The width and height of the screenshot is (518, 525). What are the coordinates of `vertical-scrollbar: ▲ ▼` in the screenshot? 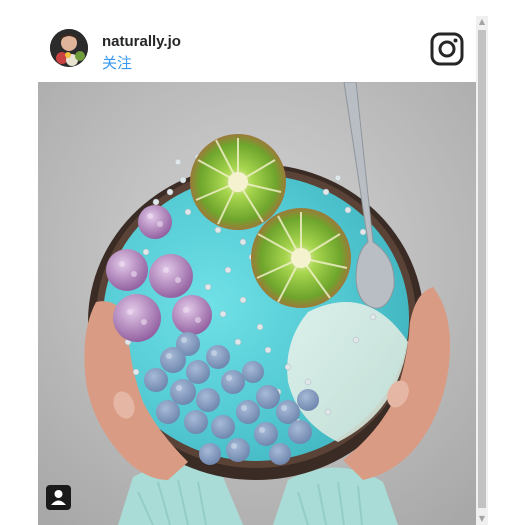 It's located at (482, 270).